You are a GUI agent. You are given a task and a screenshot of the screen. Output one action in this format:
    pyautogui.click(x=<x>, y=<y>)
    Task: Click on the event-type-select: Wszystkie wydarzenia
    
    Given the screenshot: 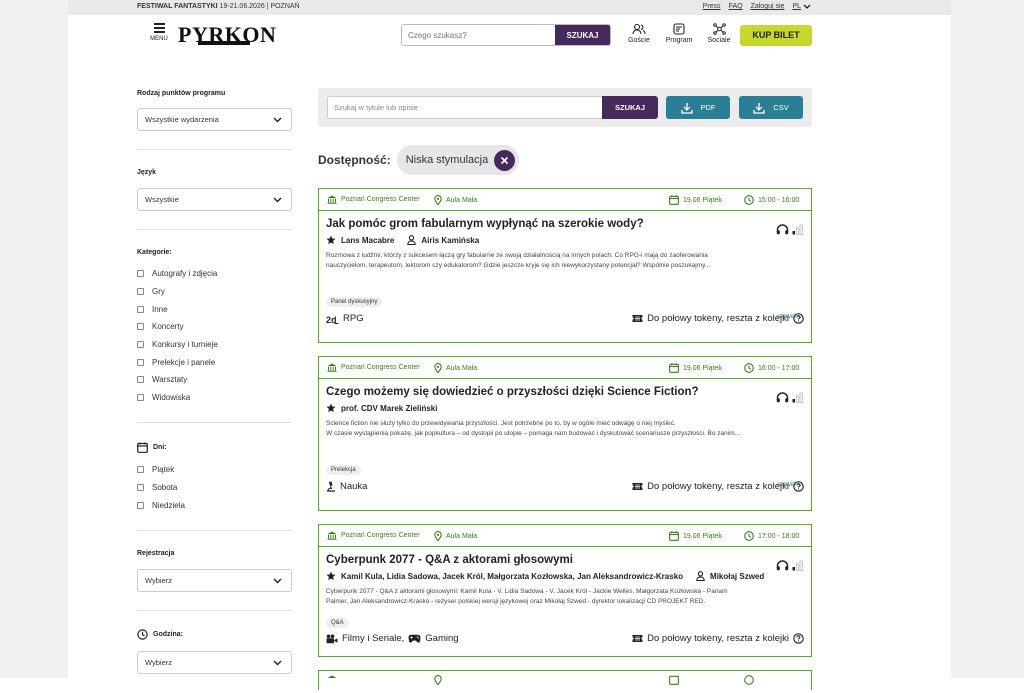 What is the action you would take?
    pyautogui.click(x=214, y=119)
    